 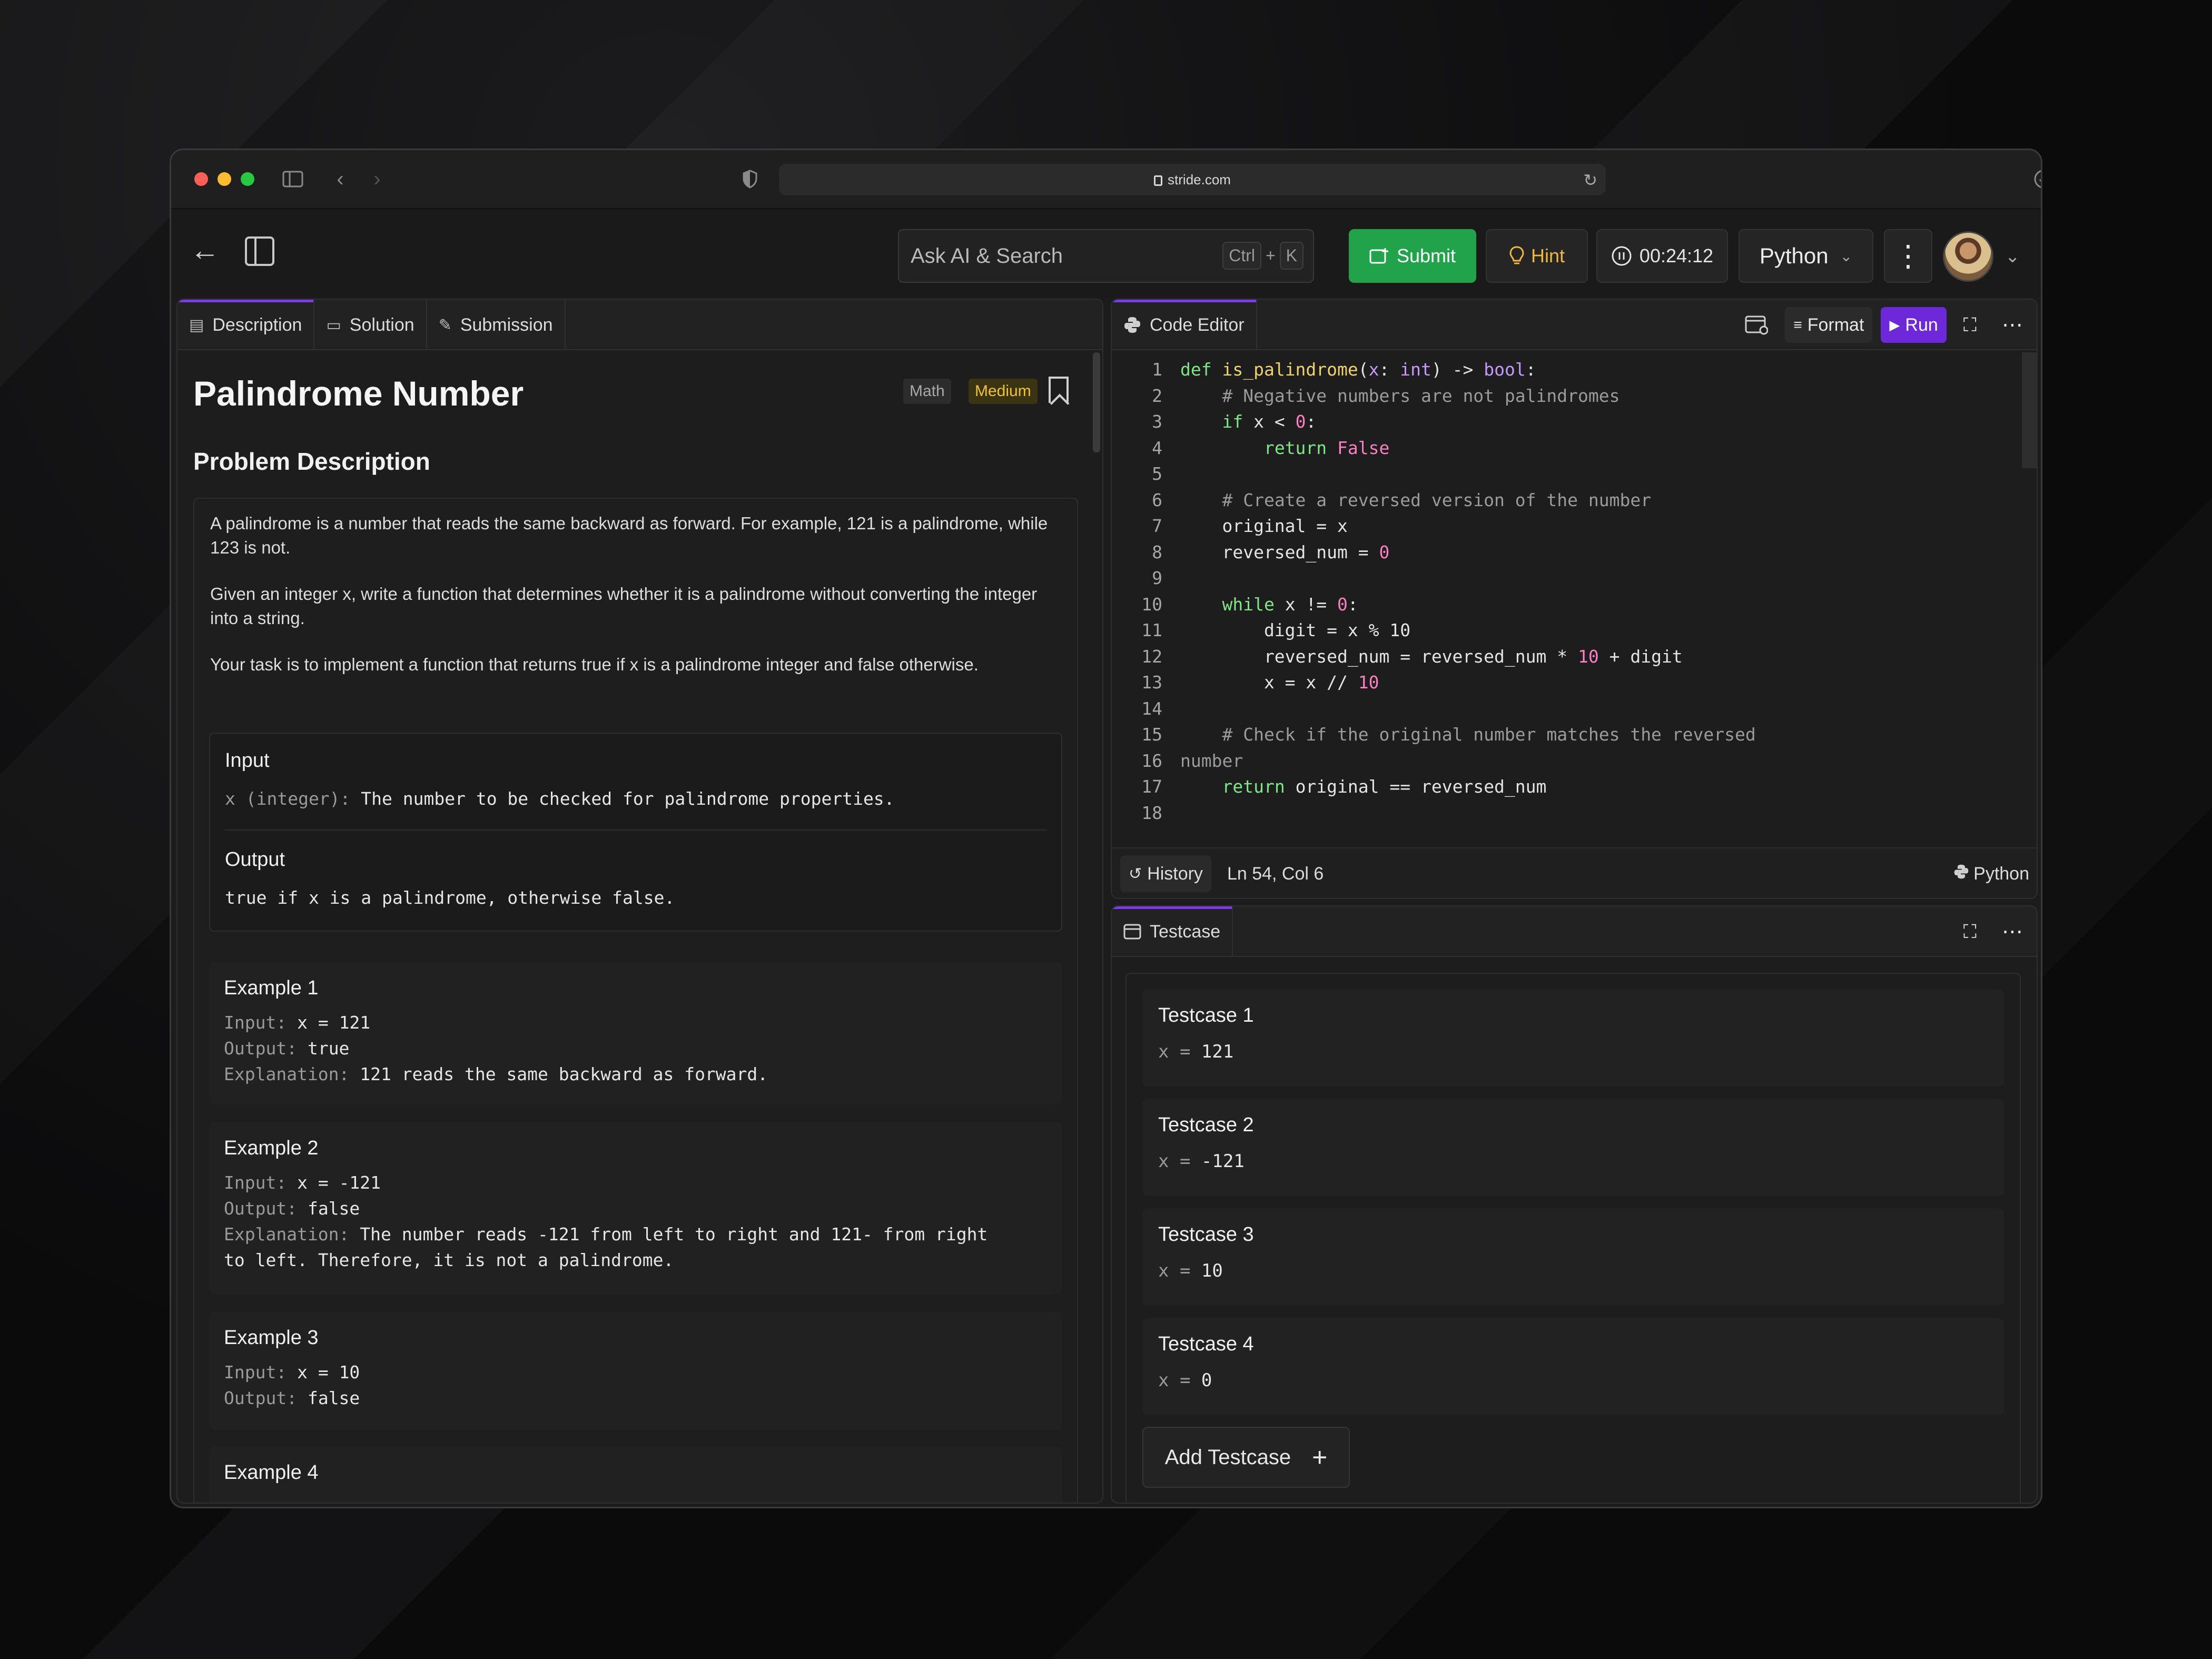 I want to click on bookmark-icon, so click(x=1059, y=390).